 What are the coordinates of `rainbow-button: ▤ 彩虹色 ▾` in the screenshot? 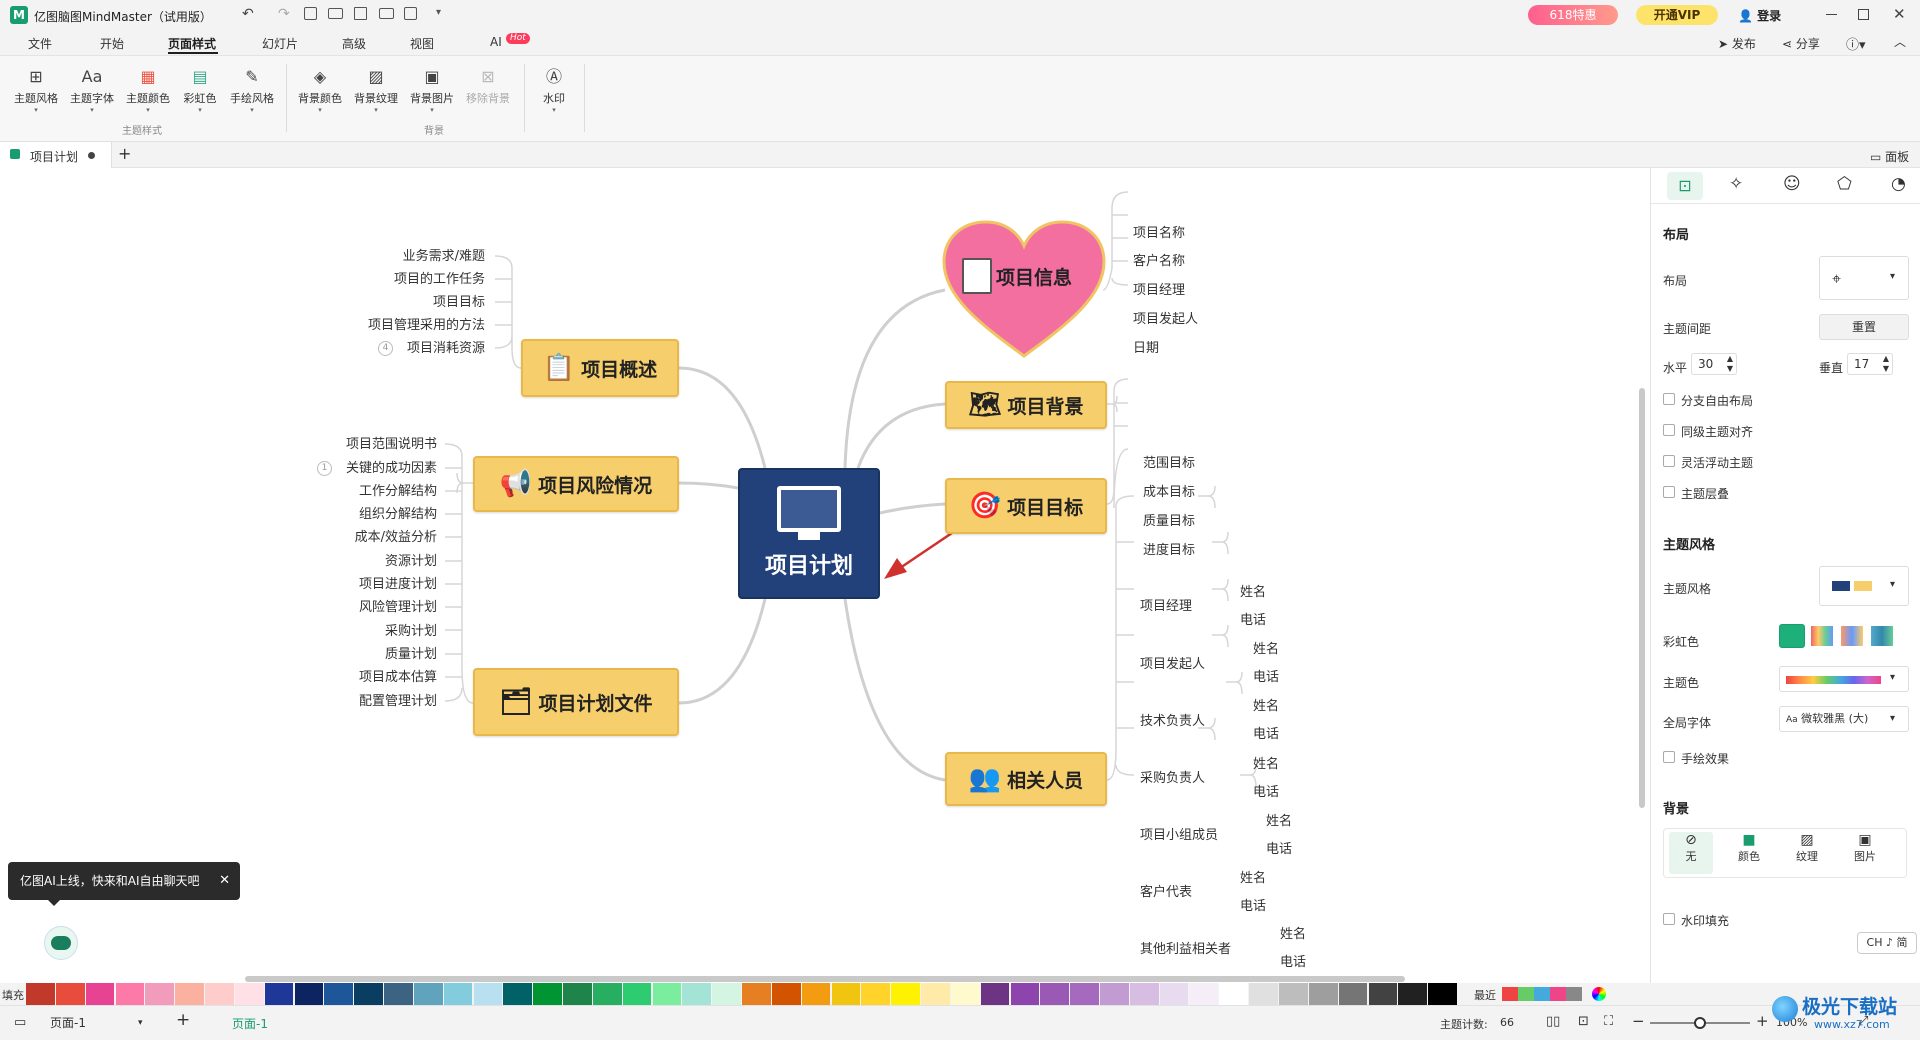 It's located at (200, 93).